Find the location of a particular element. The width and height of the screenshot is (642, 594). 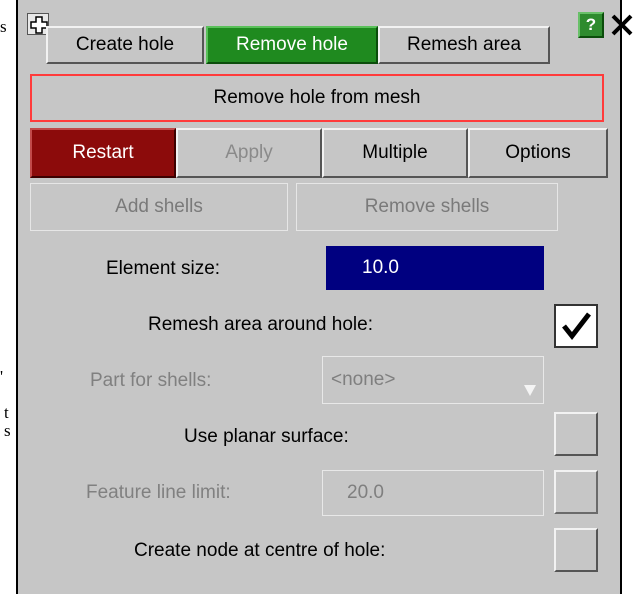

close-icon is located at coordinates (622, 25).